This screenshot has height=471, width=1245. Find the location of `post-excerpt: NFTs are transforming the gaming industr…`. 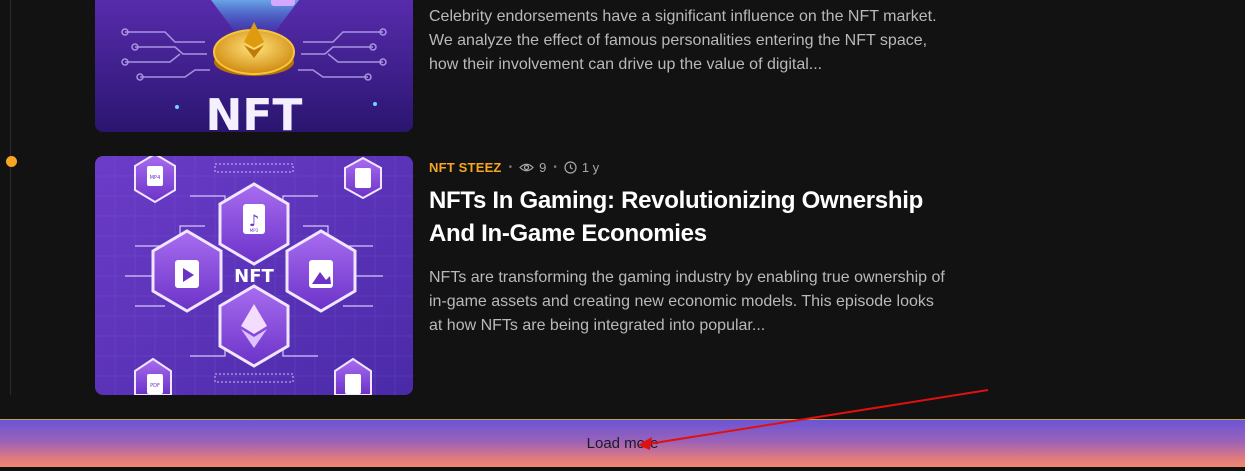

post-excerpt: NFTs are transforming the gaming industr… is located at coordinates (687, 301).